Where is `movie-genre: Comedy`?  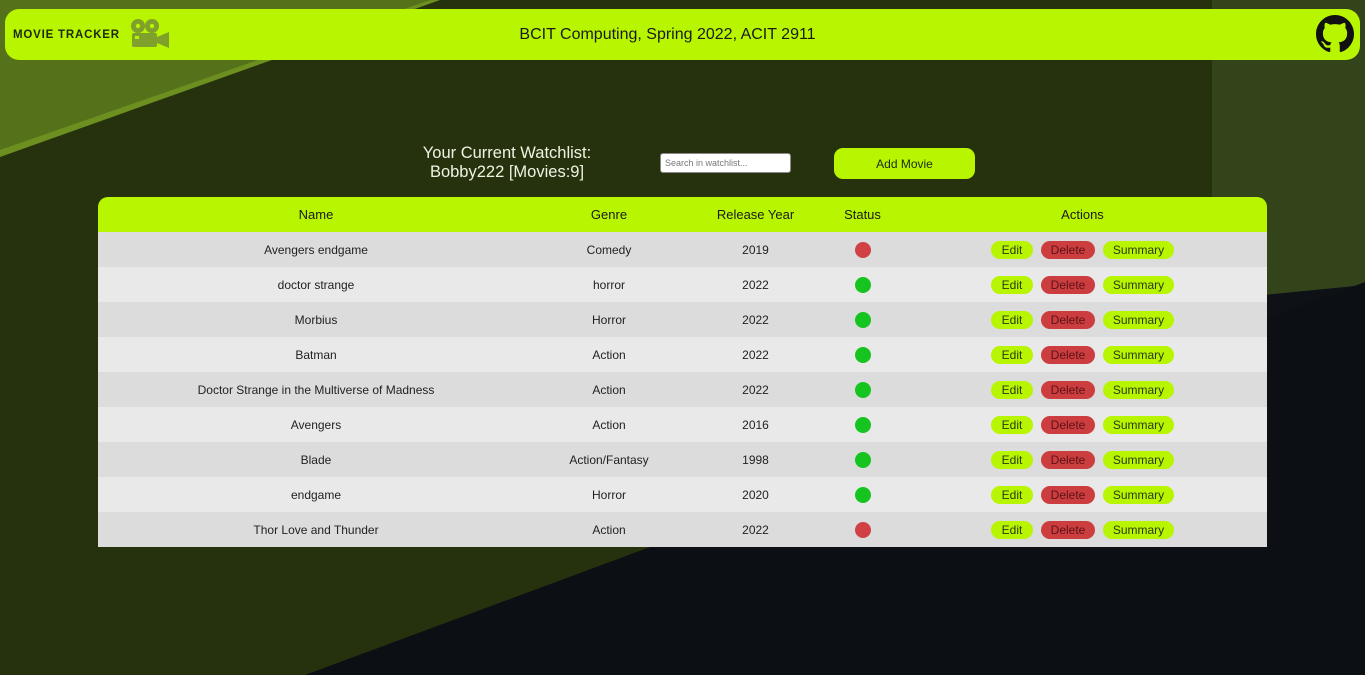 movie-genre: Comedy is located at coordinates (609, 249).